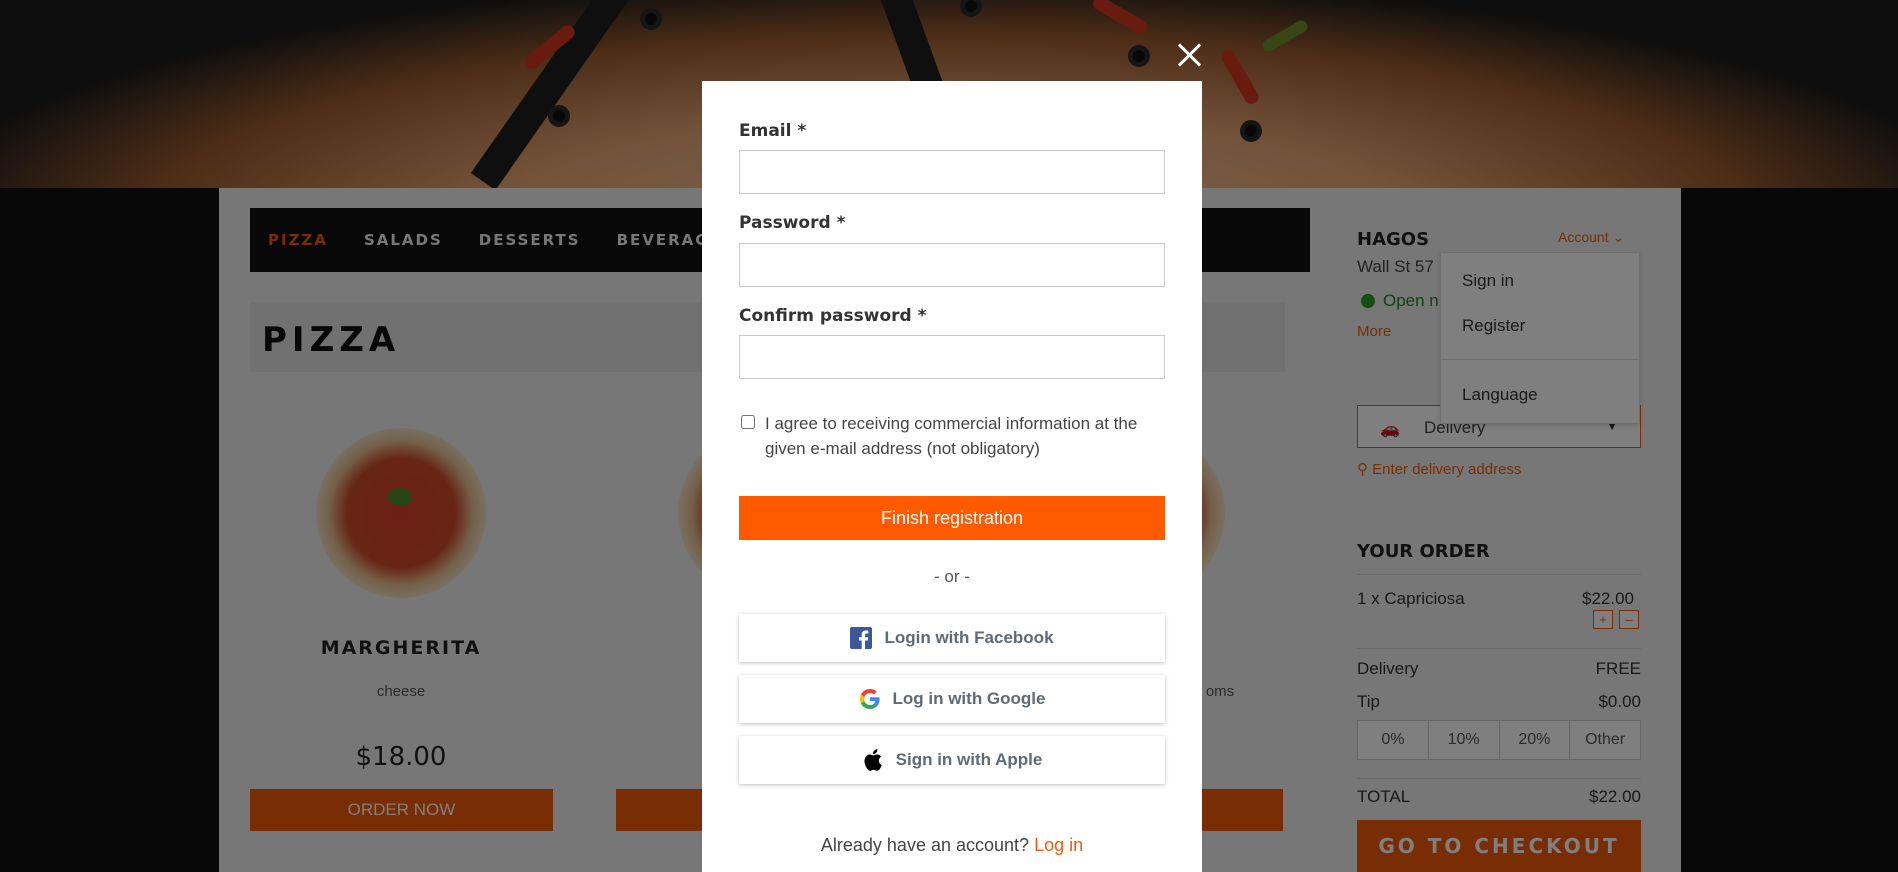 The image size is (1898, 872). I want to click on login-with-facebook-button: Login with Facebook, so click(952, 638).